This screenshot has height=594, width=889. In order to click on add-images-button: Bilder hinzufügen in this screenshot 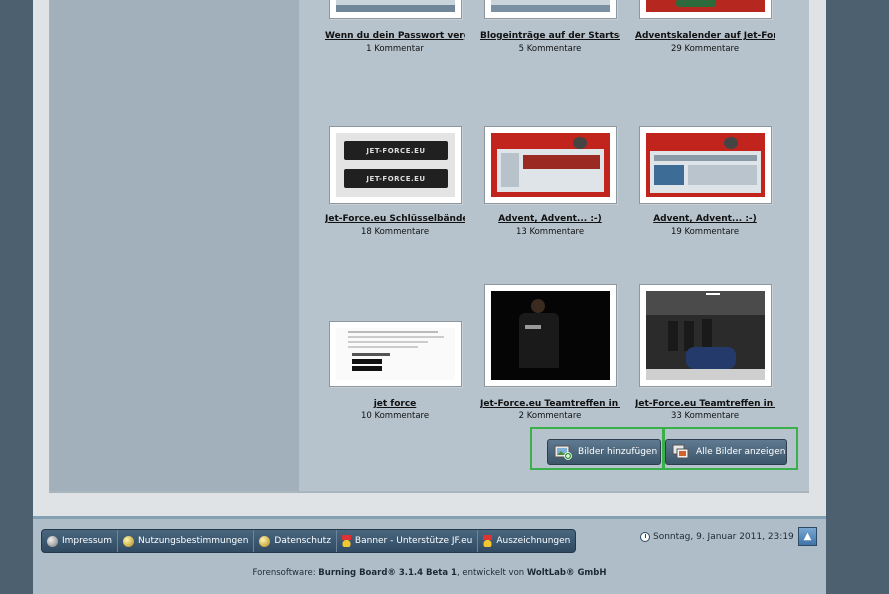, I will do `click(604, 452)`.